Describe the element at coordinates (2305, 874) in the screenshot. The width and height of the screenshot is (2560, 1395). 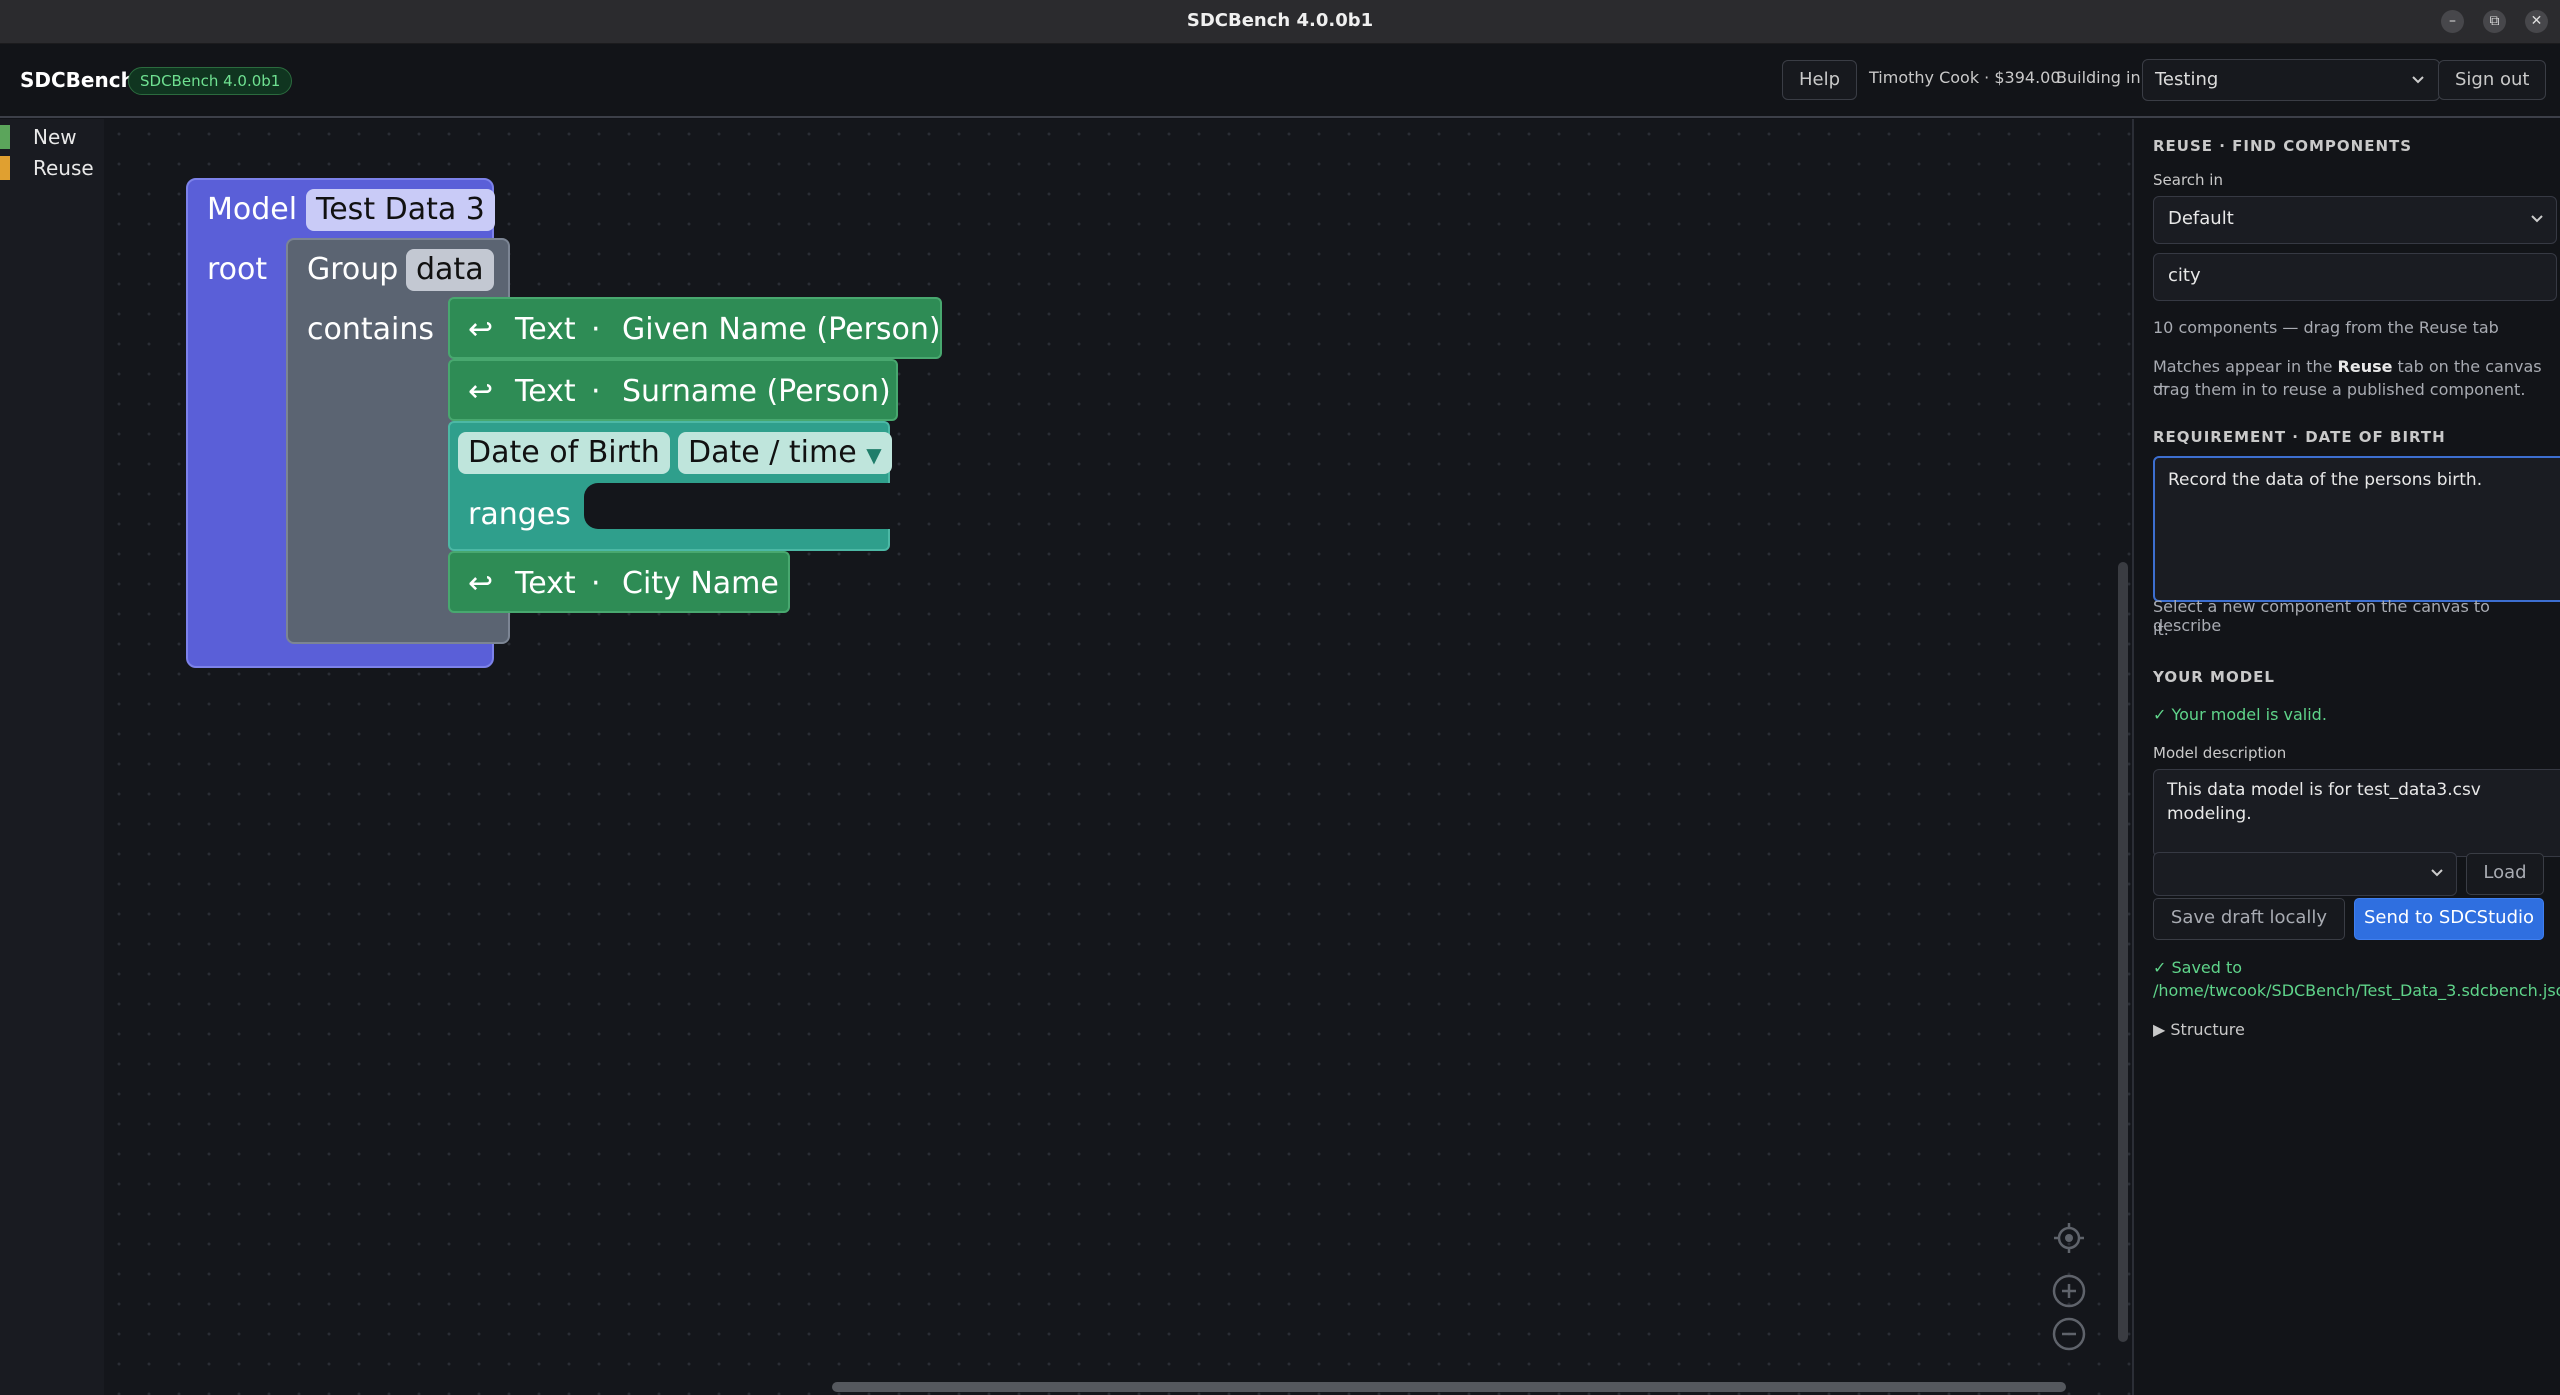
I see `draft-select` at that location.